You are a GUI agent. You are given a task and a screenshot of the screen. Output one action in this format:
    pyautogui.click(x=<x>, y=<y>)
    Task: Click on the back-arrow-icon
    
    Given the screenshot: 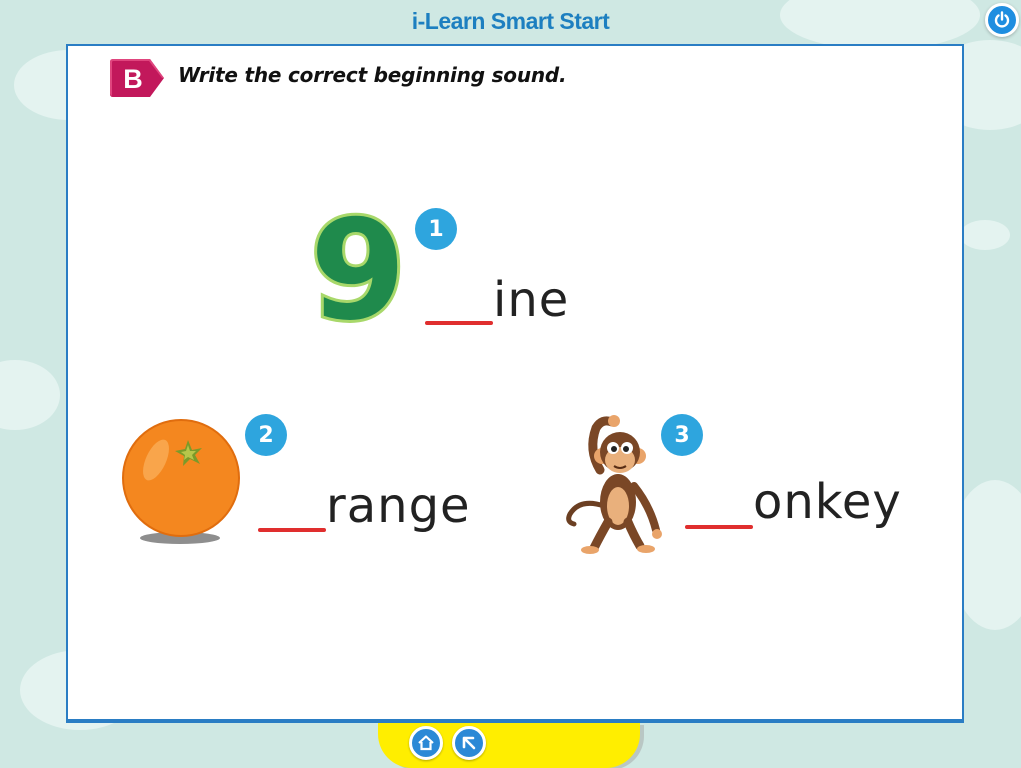 What is the action you would take?
    pyautogui.click(x=469, y=743)
    